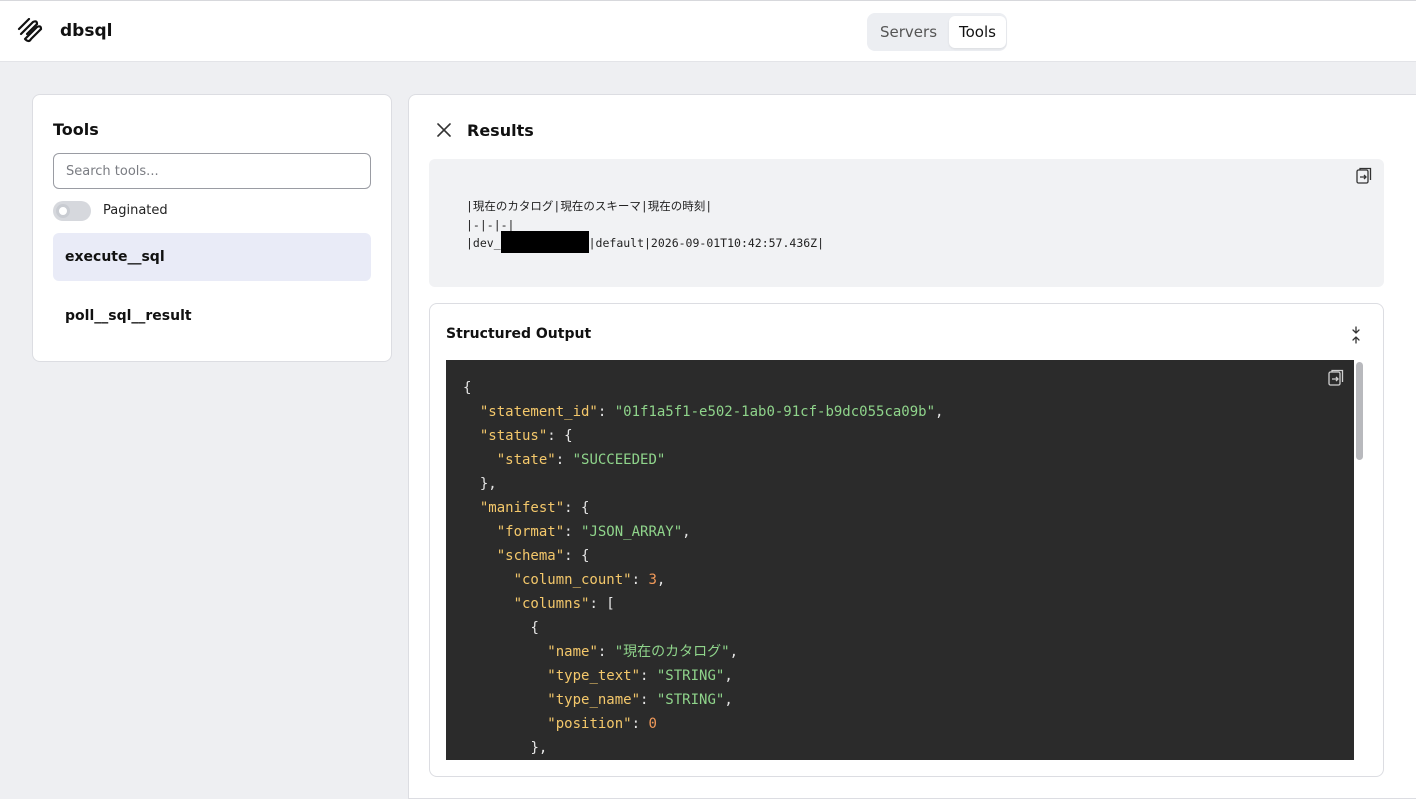 This screenshot has height=799, width=1416. I want to click on search-tools-input, so click(212, 171).